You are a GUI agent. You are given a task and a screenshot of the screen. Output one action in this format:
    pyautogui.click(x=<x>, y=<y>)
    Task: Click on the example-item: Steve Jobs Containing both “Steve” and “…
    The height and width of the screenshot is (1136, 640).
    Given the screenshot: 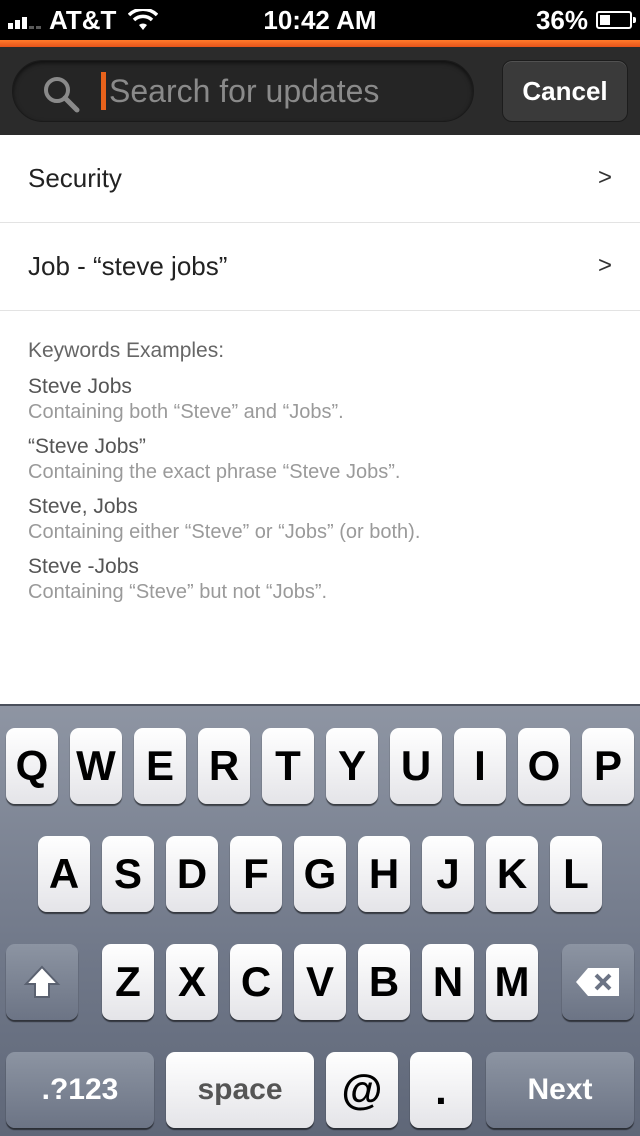 What is the action you would take?
    pyautogui.click(x=323, y=399)
    